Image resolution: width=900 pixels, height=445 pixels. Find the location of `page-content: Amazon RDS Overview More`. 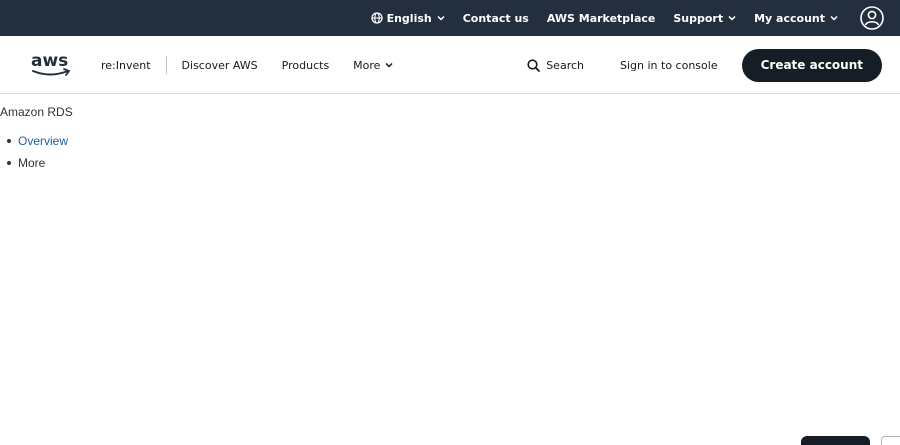

page-content: Amazon RDS Overview More is located at coordinates (36, 139).